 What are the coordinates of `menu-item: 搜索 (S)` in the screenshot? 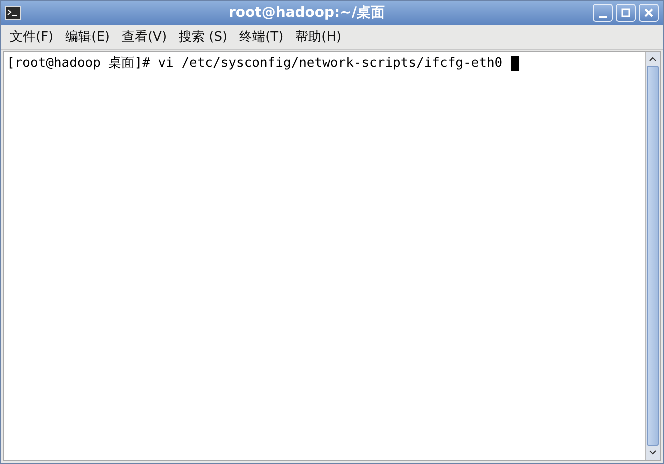 It's located at (203, 37).